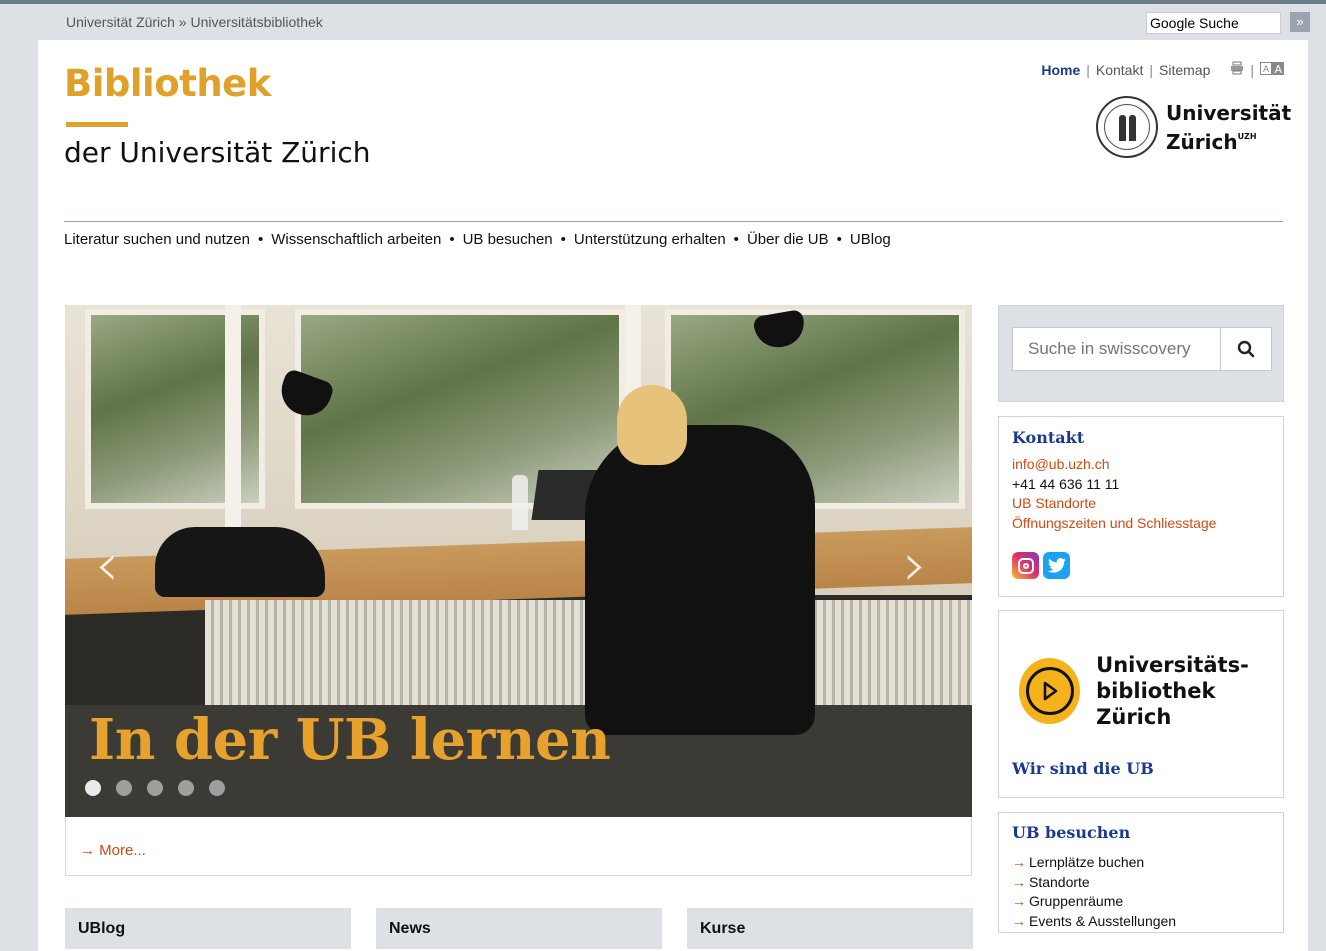  I want to click on uzh-logo-sup: UZH, so click(1247, 136).